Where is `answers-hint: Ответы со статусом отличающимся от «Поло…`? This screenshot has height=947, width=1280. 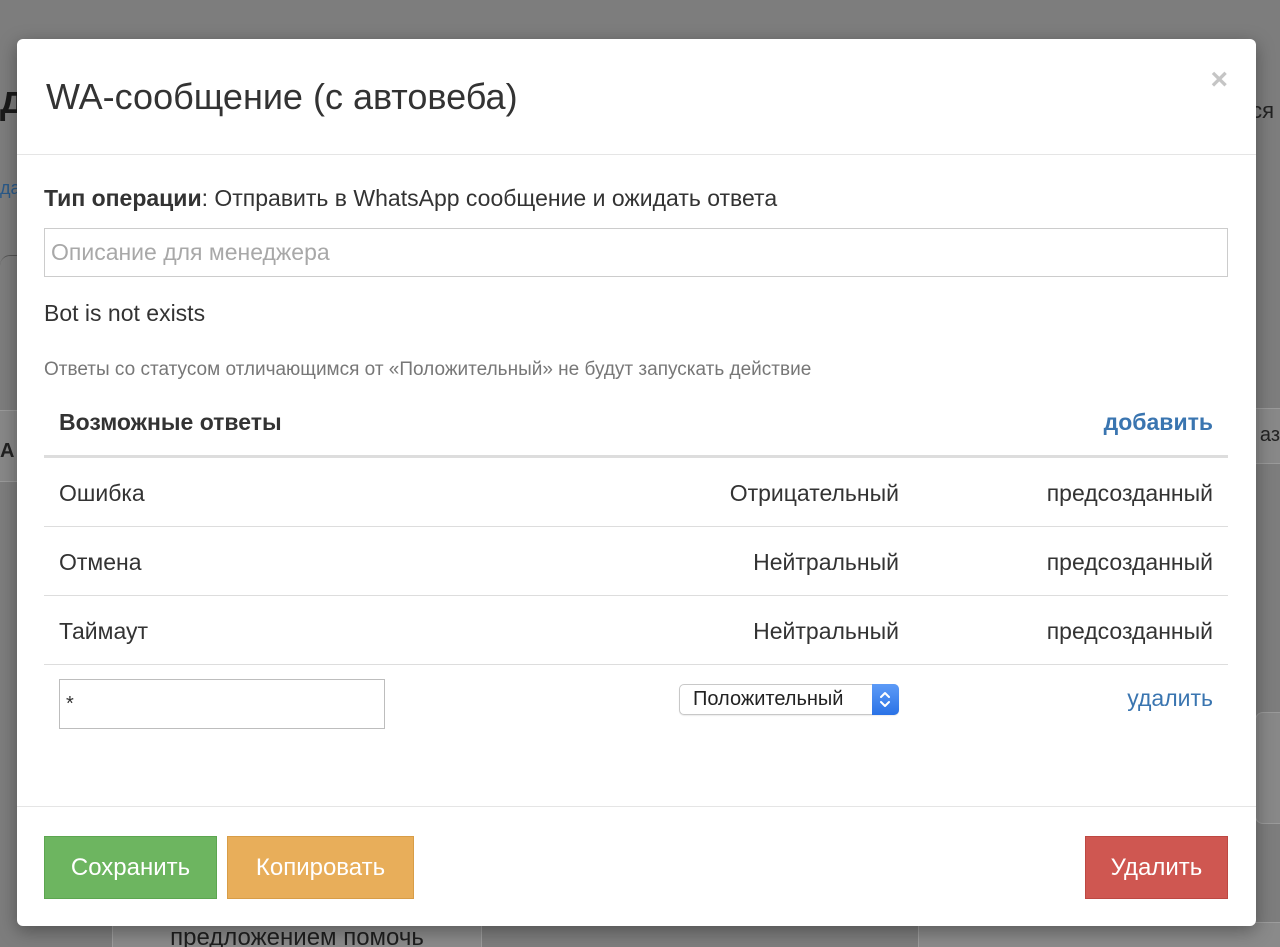 answers-hint: Ответы со статусом отличающимся от «Поло… is located at coordinates (428, 369).